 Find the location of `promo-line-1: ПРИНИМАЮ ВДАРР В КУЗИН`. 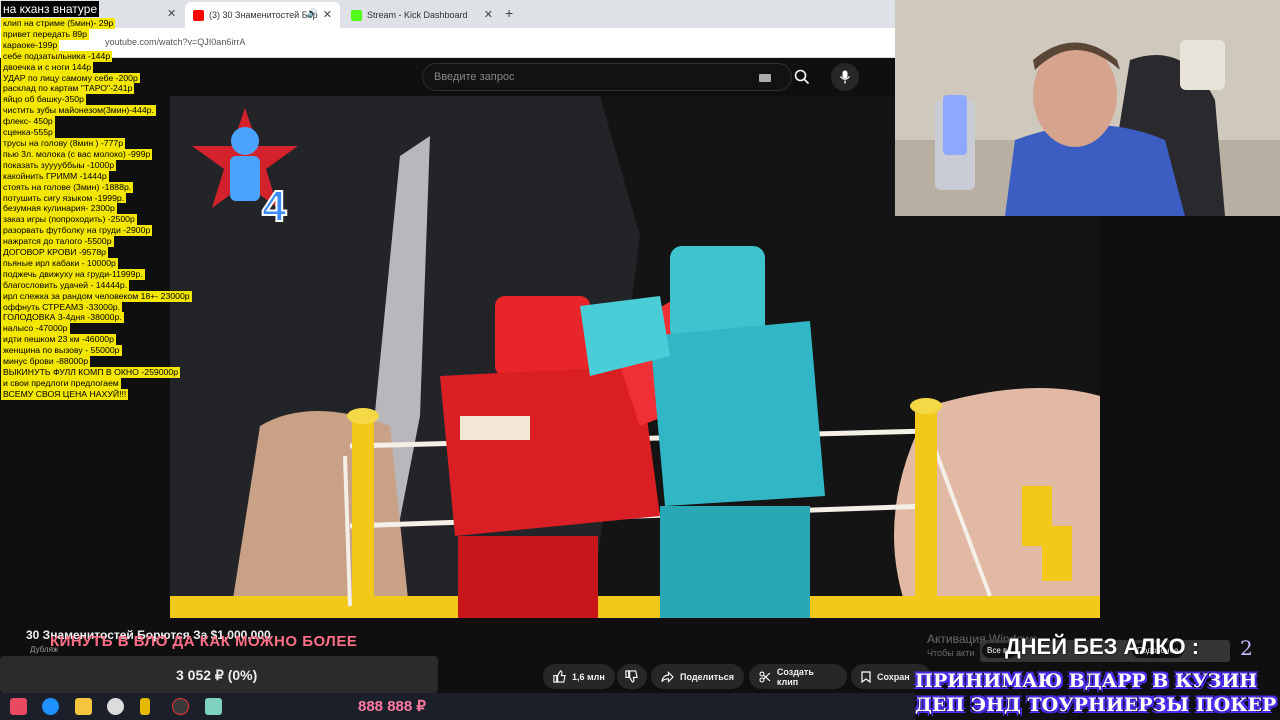

promo-line-1: ПРИНИМАЮ ВДАРР В КУЗИН is located at coordinates (1086, 681).